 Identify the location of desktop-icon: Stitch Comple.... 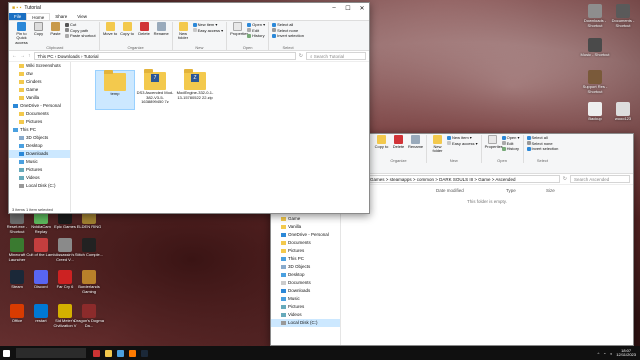
(89, 253).